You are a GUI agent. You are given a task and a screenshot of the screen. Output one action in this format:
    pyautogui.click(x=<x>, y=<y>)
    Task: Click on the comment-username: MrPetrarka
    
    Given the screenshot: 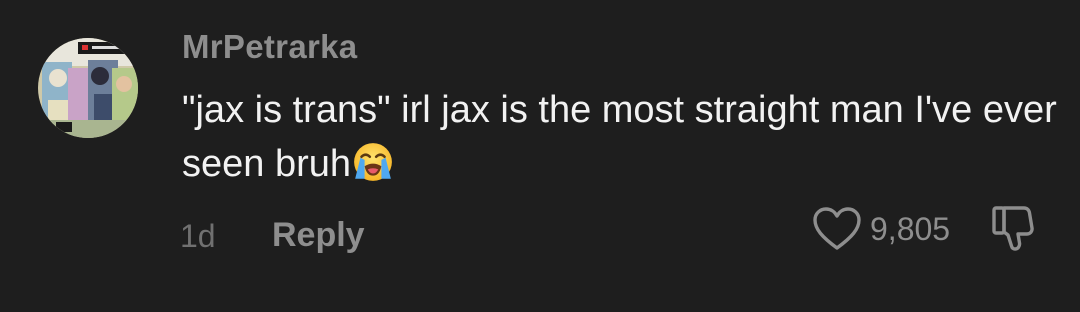 What is the action you would take?
    pyautogui.click(x=269, y=47)
    